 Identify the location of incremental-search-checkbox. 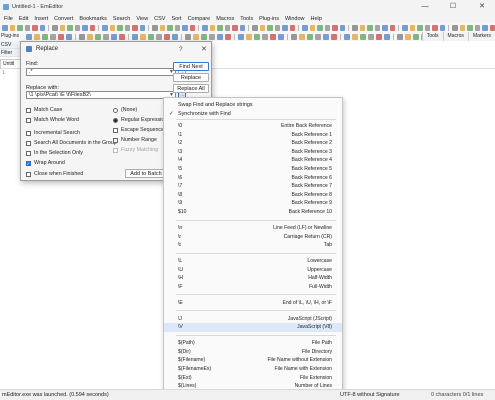
(28, 133).